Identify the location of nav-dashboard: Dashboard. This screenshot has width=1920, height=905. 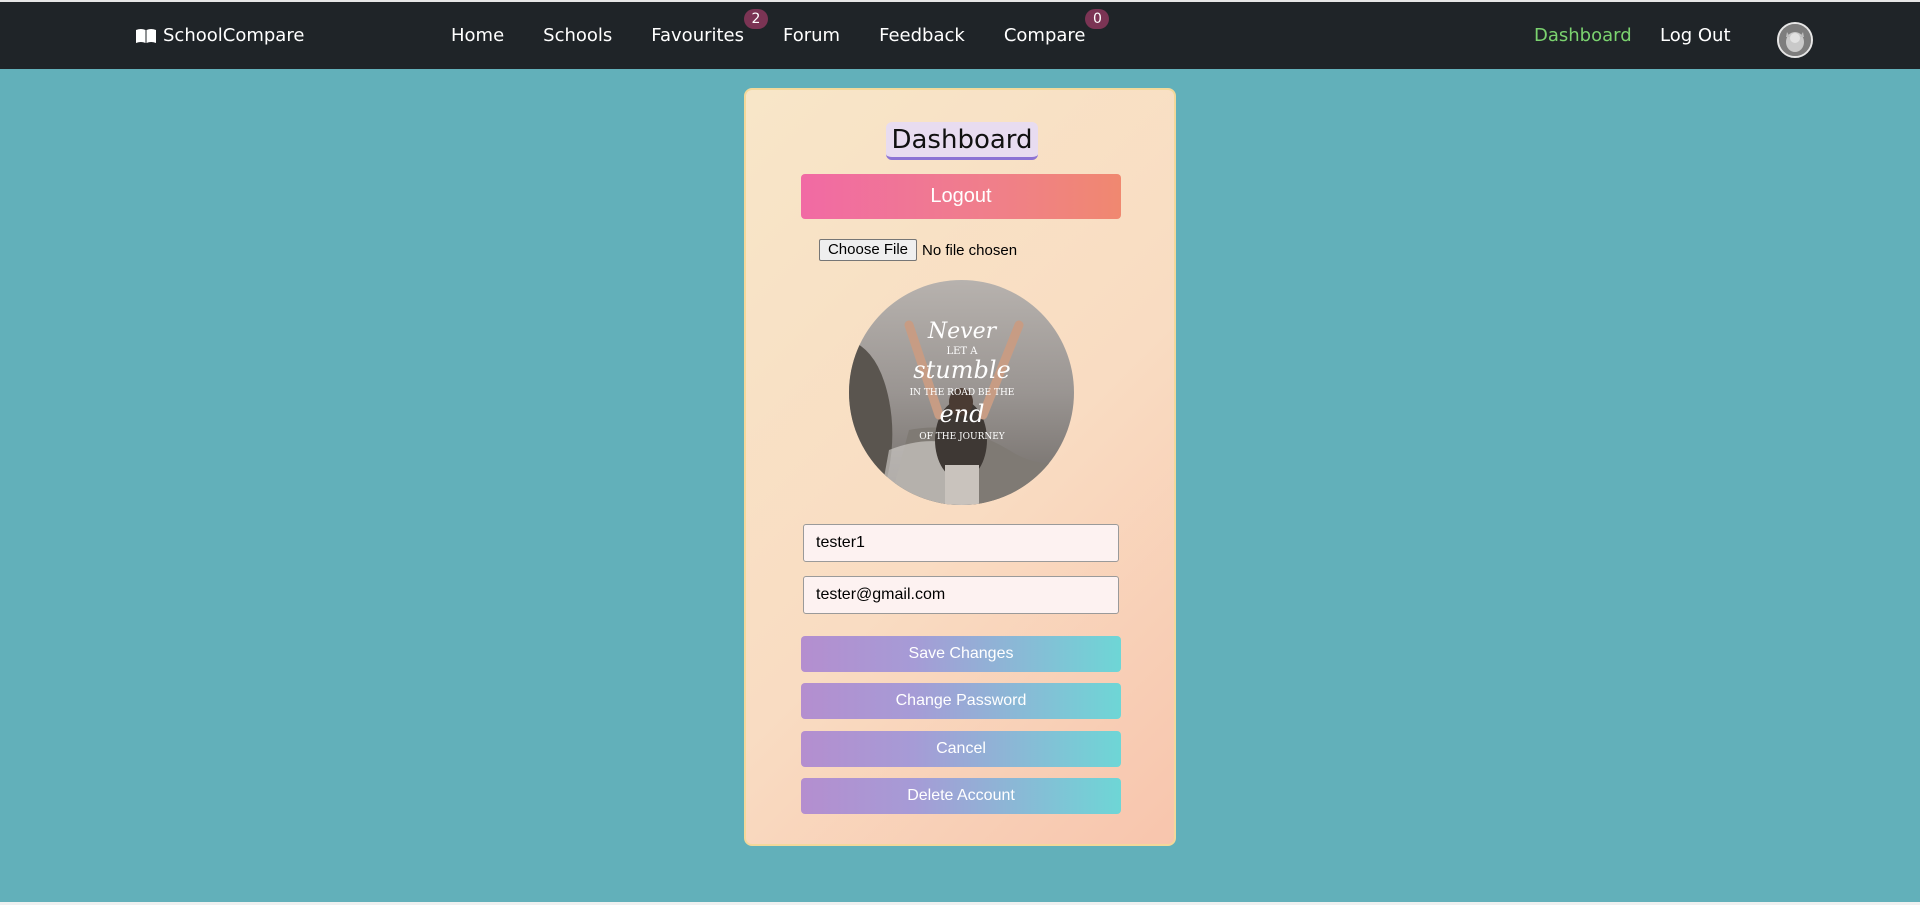
(1583, 35).